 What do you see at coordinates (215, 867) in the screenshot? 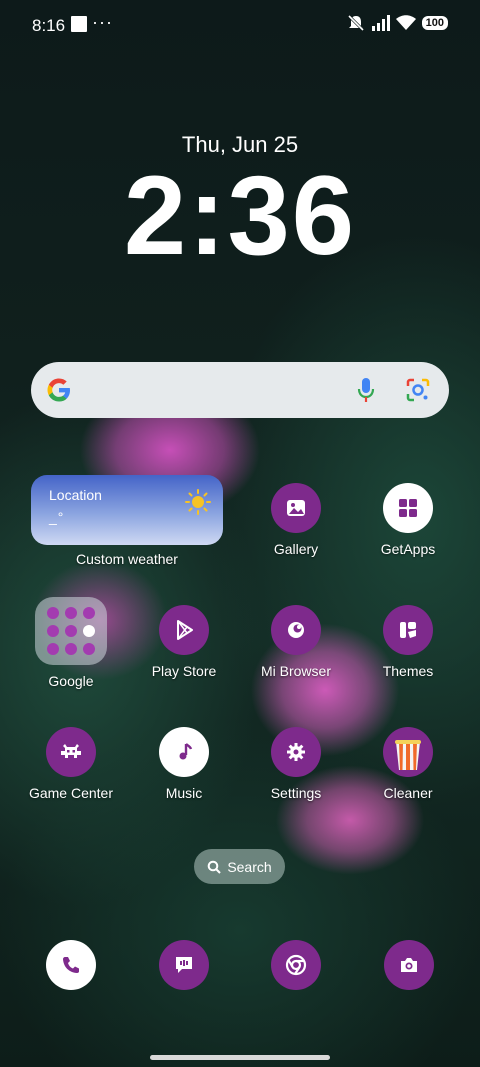
I see `search-icon` at bounding box center [215, 867].